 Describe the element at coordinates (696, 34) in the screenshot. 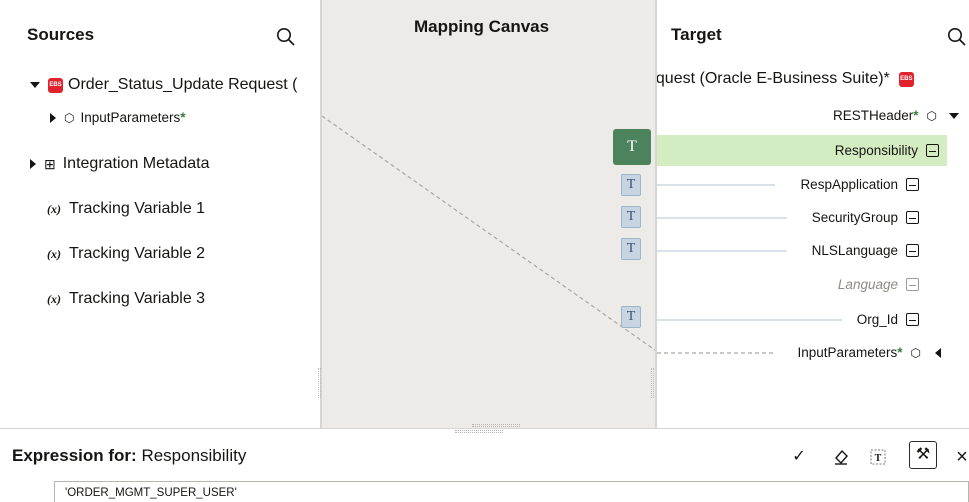

I see `target-title: Target` at that location.